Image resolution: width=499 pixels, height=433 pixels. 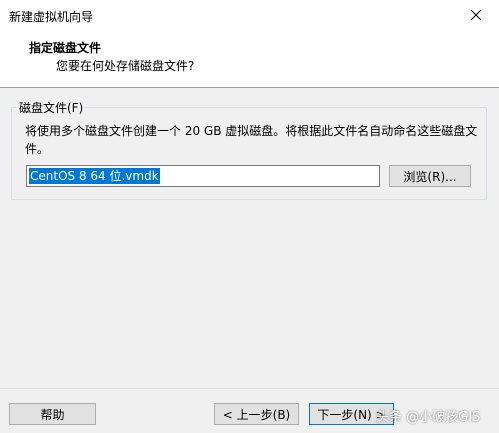 What do you see at coordinates (51, 107) in the screenshot?
I see `disk-file-group-label: 磁盘文件(F)` at bounding box center [51, 107].